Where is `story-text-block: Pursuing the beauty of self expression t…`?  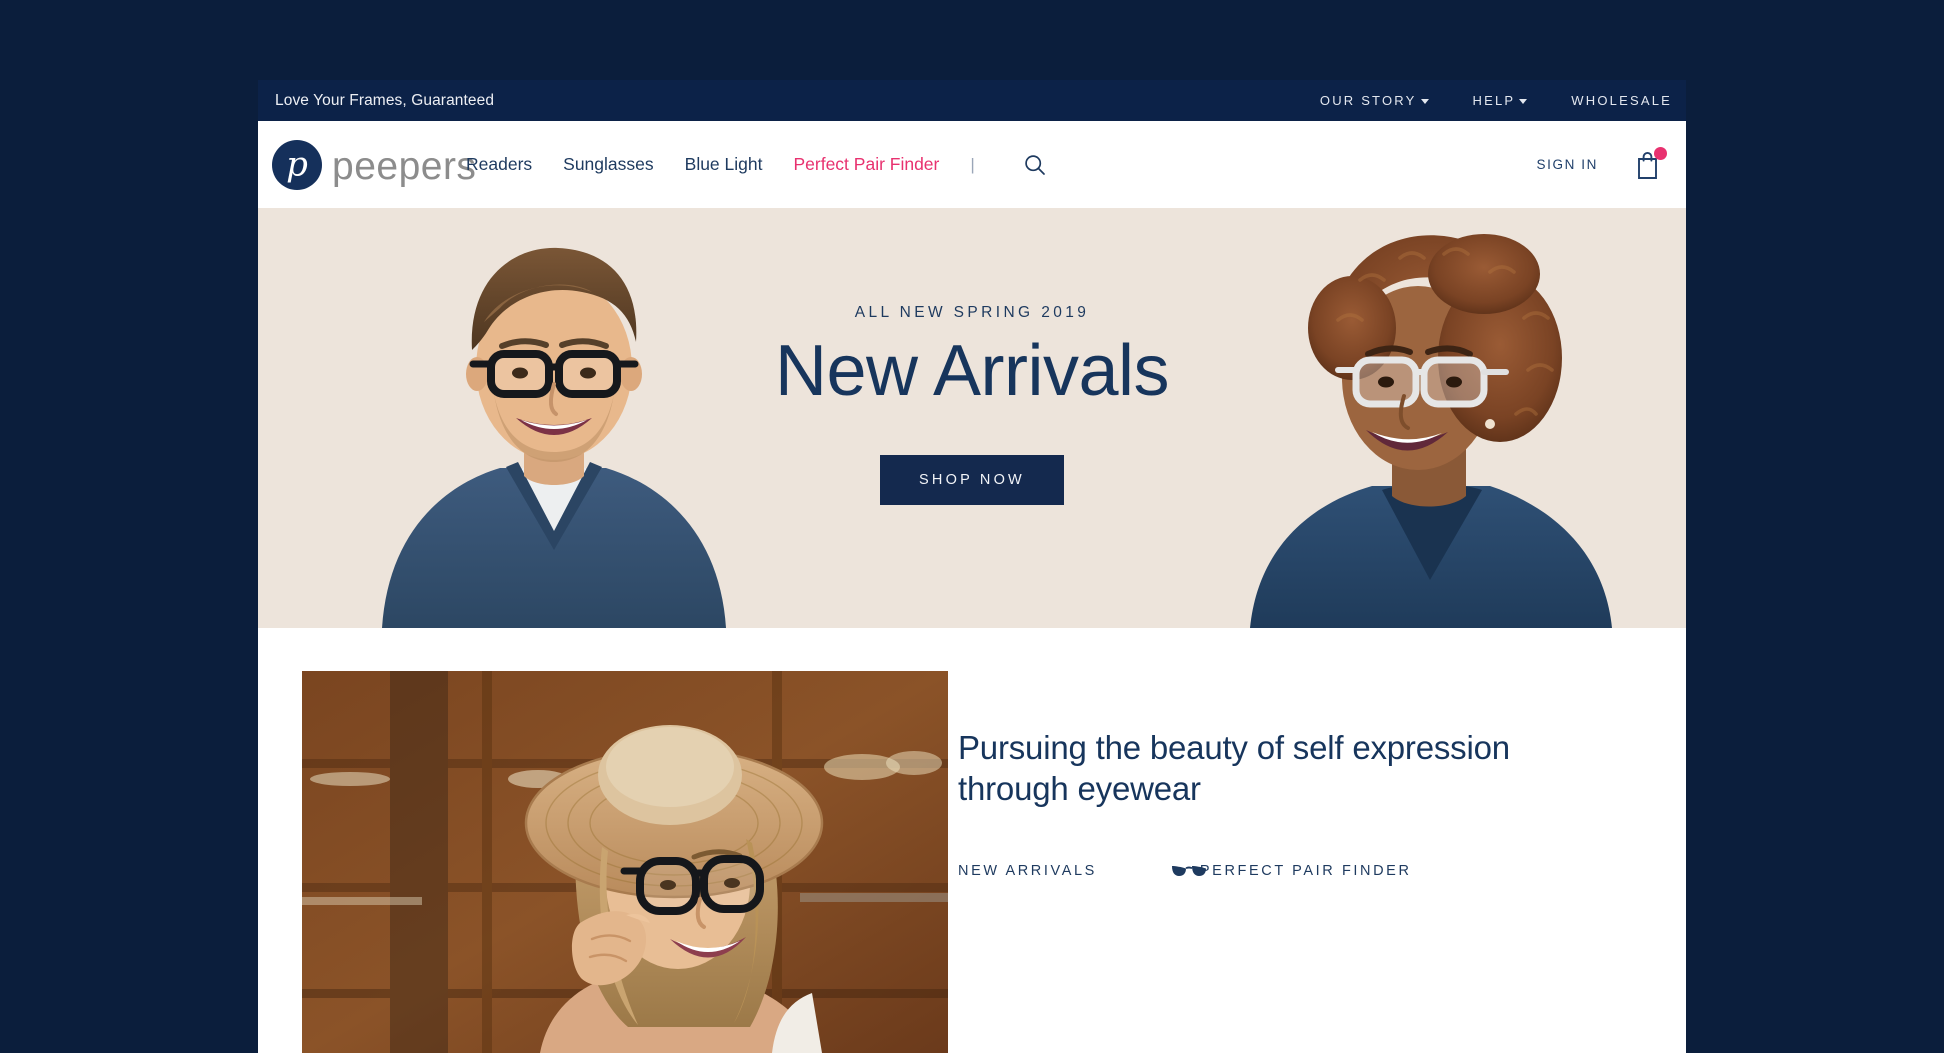 story-text-block: Pursuing the beauty of self expression t… is located at coordinates (1238, 804).